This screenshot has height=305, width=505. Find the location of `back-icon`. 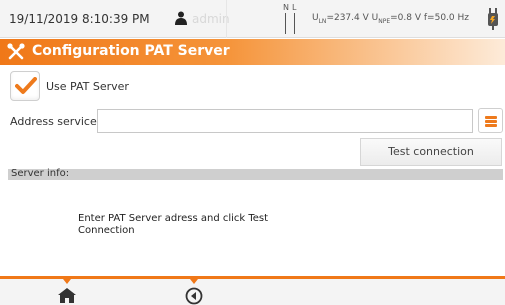

back-icon is located at coordinates (194, 296).